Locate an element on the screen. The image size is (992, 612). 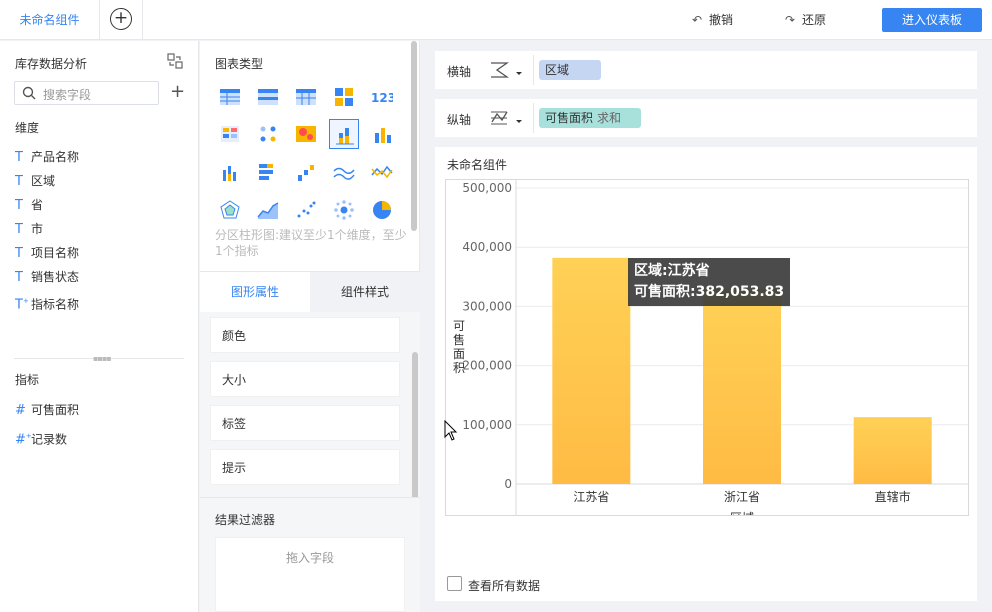
field-label: 记录数 is located at coordinates (49, 439).